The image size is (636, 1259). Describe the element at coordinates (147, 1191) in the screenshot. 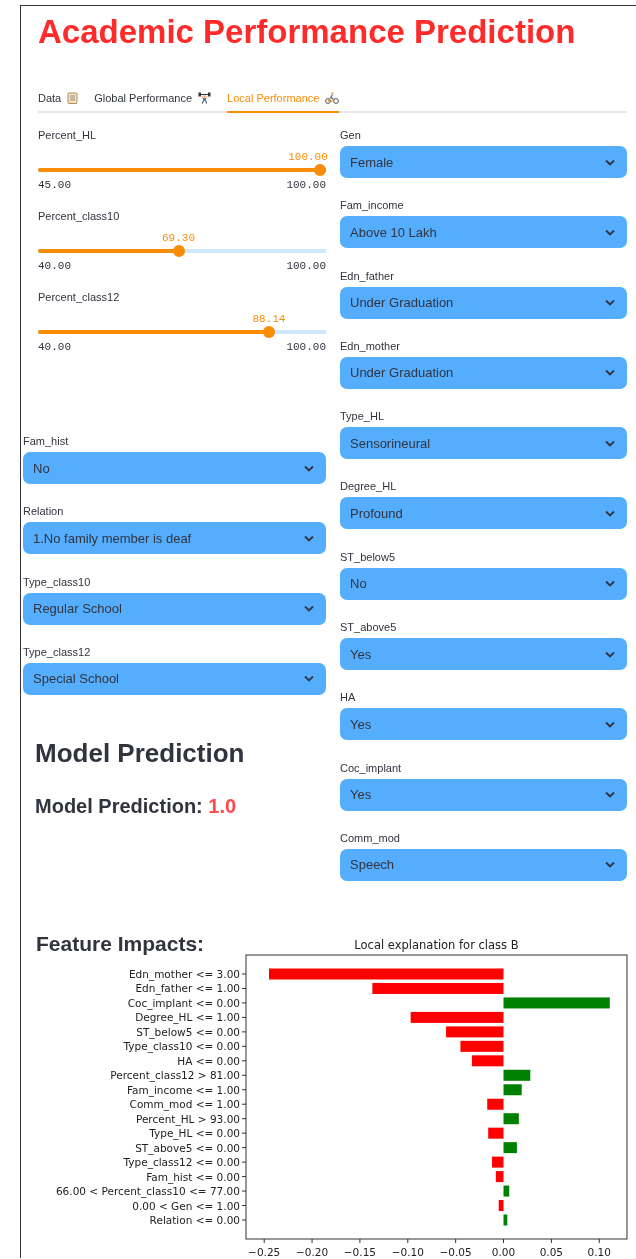

I see `axis-label: 66.00 < Percent_class10 <= 77.00` at that location.